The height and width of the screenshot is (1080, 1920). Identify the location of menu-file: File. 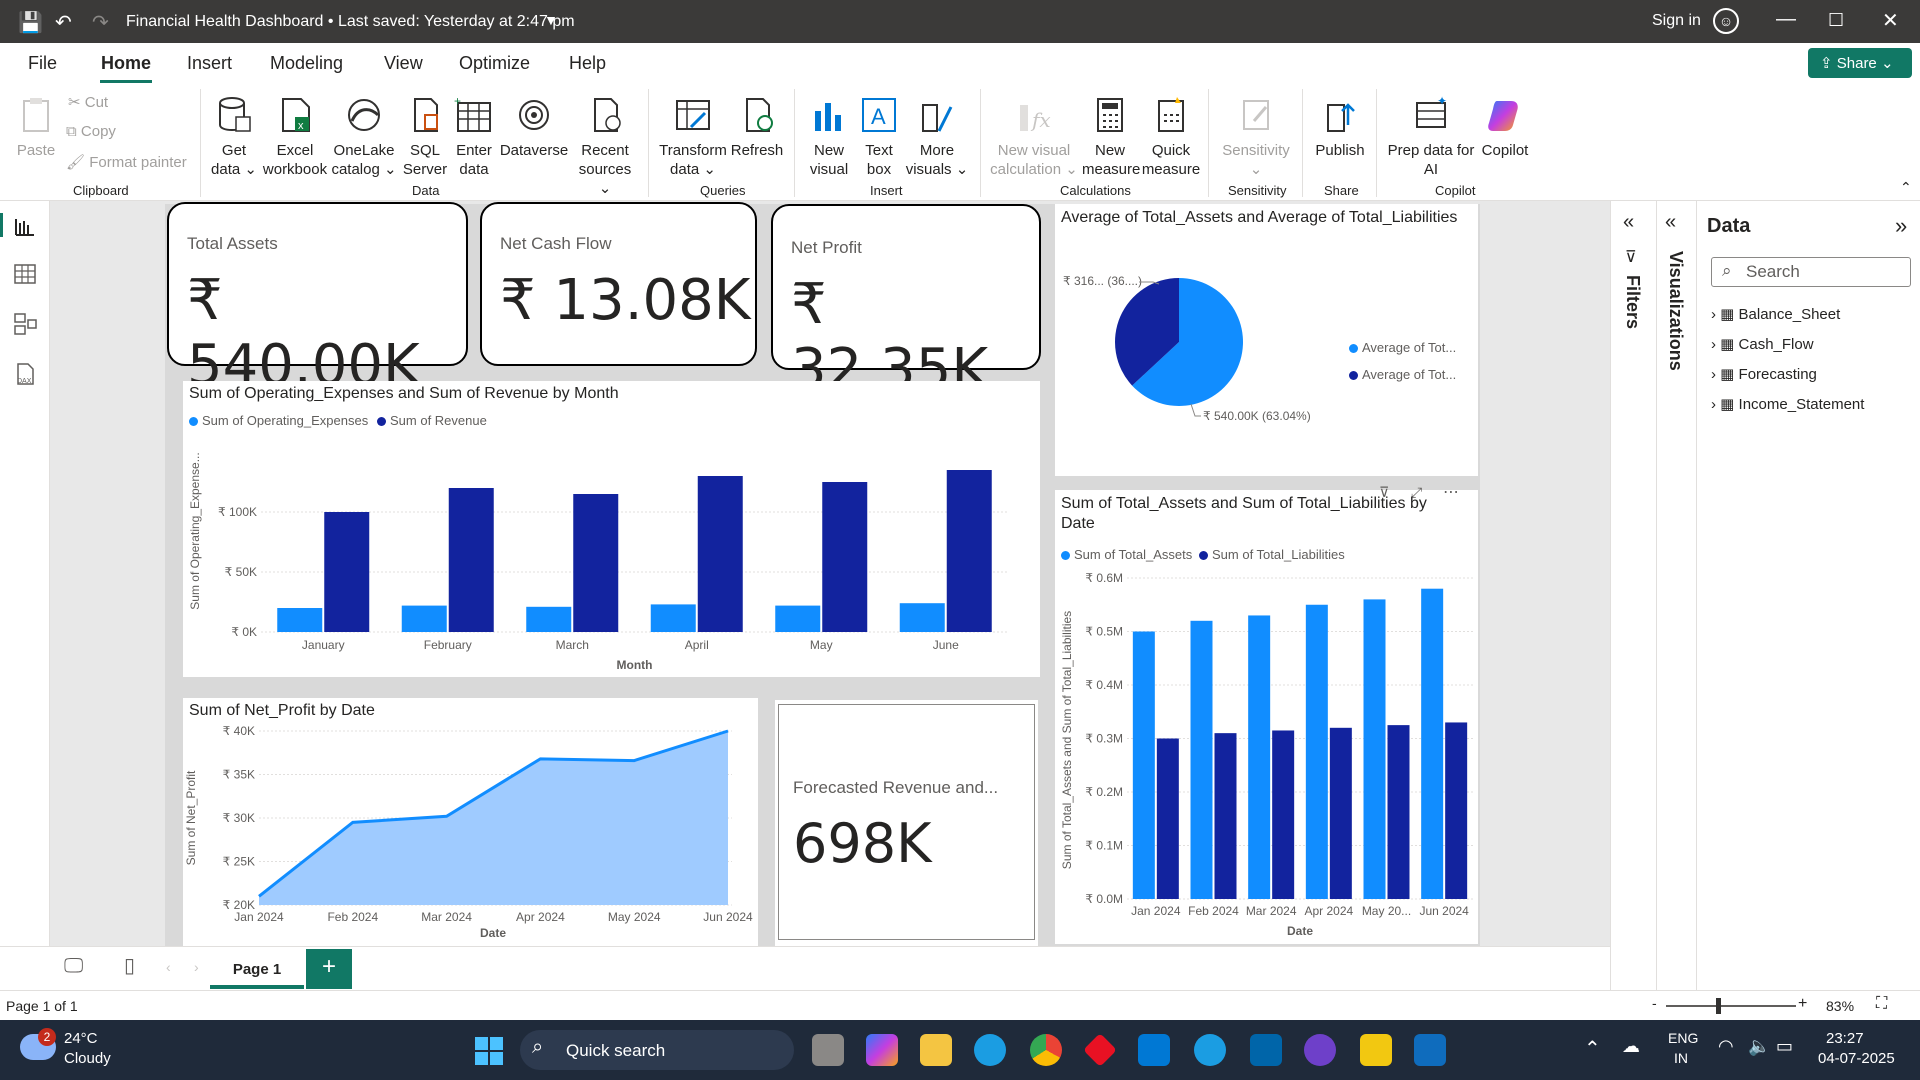
(42, 63).